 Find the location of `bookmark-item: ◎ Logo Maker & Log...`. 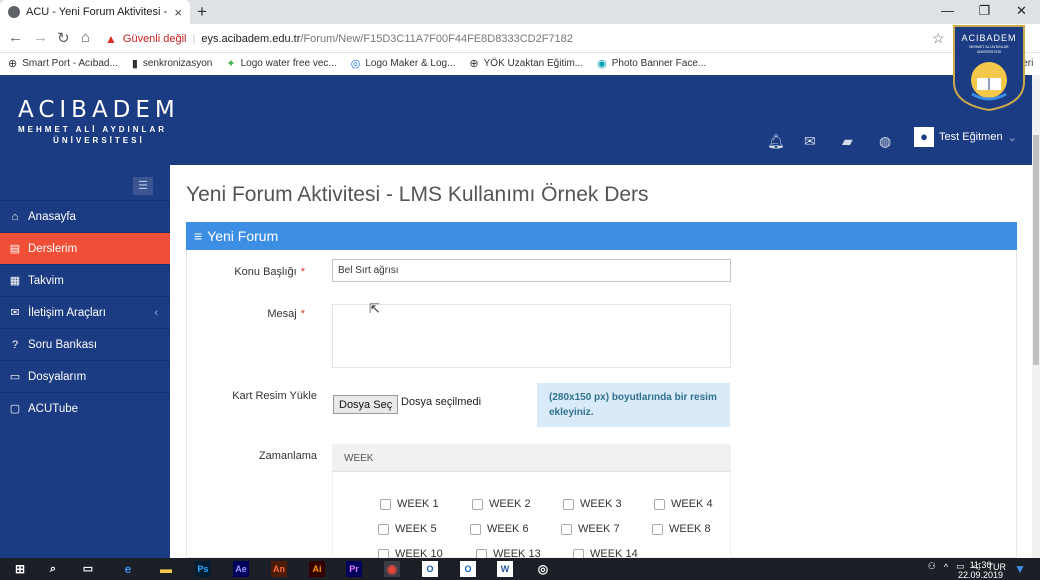

bookmark-item: ◎ Logo Maker & Log... is located at coordinates (403, 63).